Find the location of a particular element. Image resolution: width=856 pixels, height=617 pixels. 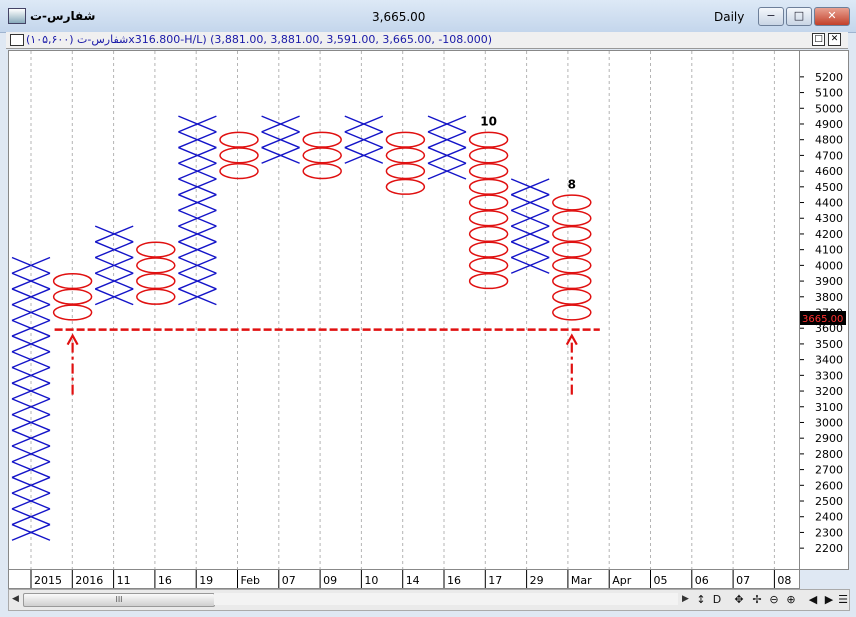

zoom-in-icon: ⊕ is located at coordinates (791, 599).